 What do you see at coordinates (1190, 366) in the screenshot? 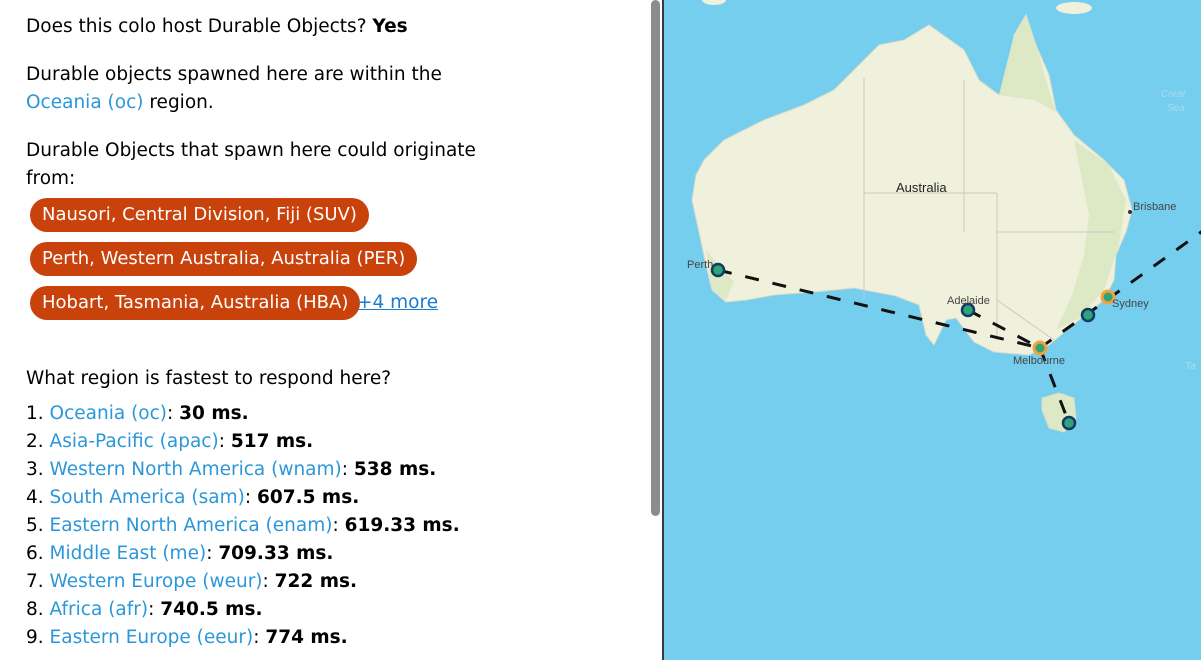
I see `sea-label-tasman: Ta` at bounding box center [1190, 366].